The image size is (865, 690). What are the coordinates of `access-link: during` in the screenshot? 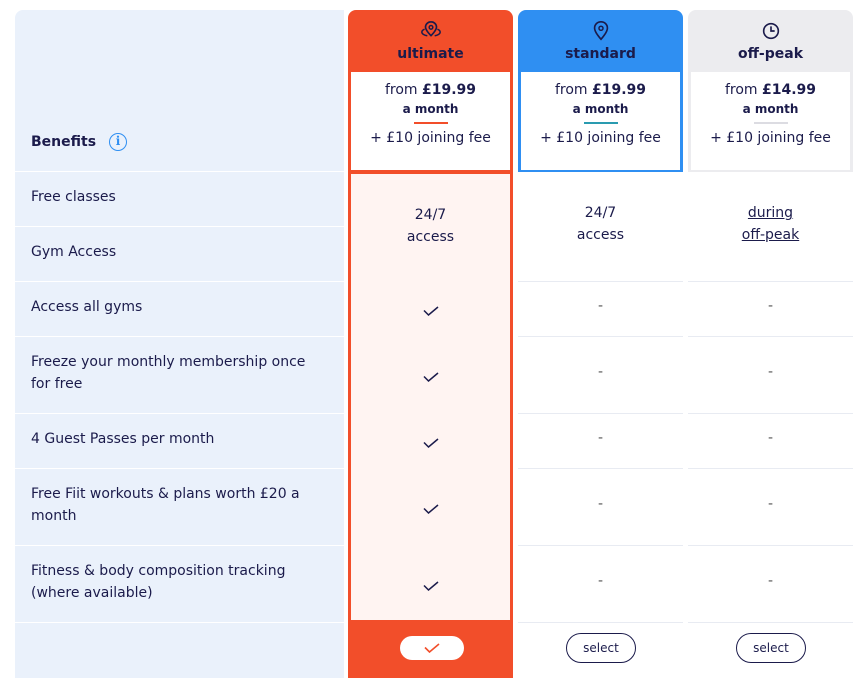 It's located at (770, 213).